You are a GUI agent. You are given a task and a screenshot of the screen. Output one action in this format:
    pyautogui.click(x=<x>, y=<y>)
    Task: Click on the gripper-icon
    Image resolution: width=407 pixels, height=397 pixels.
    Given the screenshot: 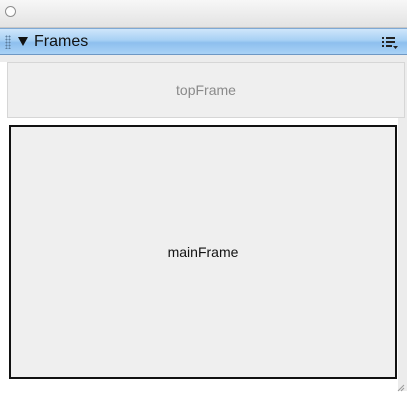 What is the action you would take?
    pyautogui.click(x=8, y=42)
    